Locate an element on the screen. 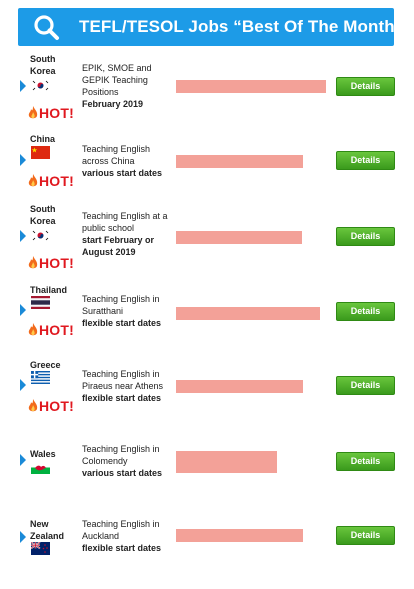 This screenshot has width=414, height=589. start-date: start February or August 2019 is located at coordinates (118, 246).